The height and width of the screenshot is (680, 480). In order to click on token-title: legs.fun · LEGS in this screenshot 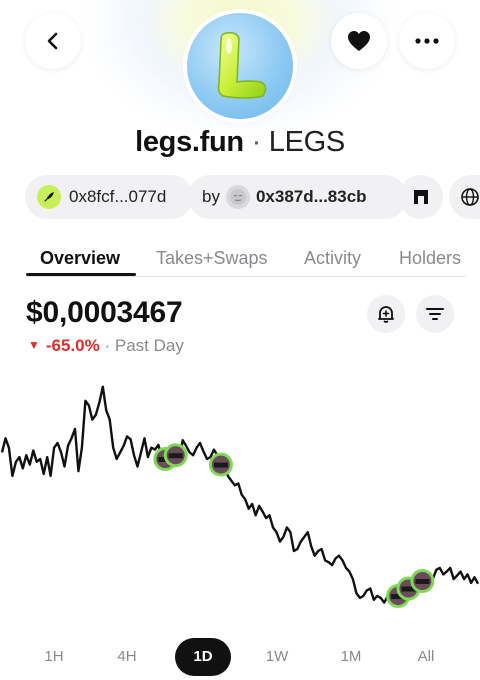, I will do `click(240, 142)`.